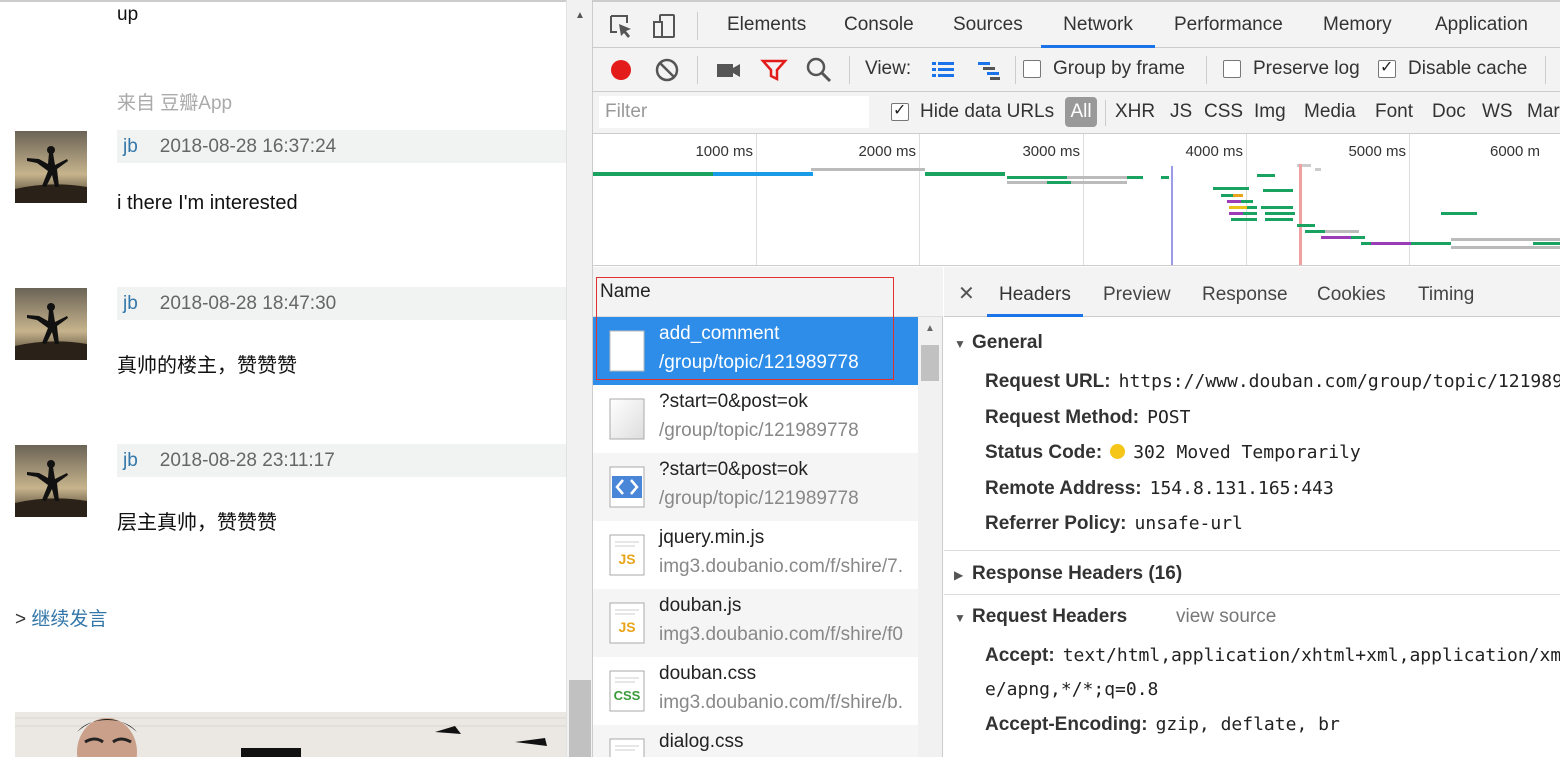  What do you see at coordinates (755, 741) in the screenshot?
I see `request-row: CSS dialog.css` at bounding box center [755, 741].